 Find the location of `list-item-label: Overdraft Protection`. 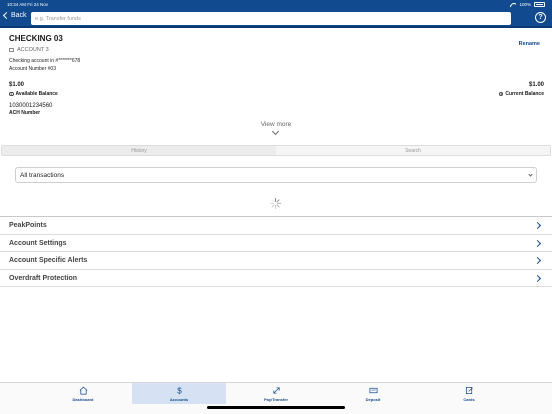

list-item-label: Overdraft Protection is located at coordinates (43, 278).